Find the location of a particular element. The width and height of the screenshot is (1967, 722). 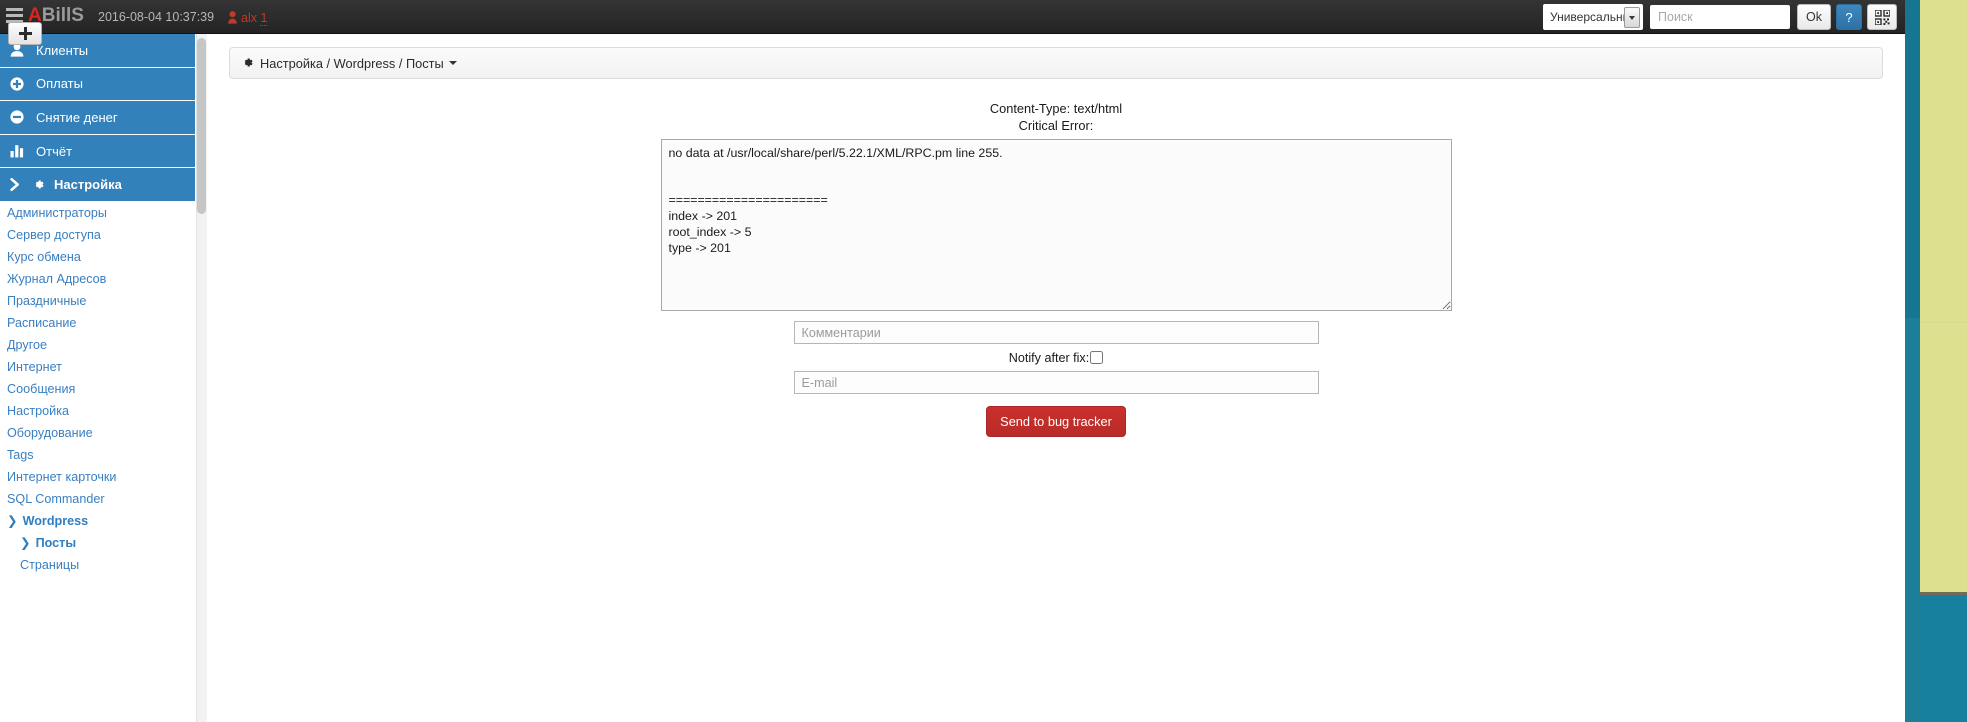

desktop-side-panel is located at coordinates (1943, 297).